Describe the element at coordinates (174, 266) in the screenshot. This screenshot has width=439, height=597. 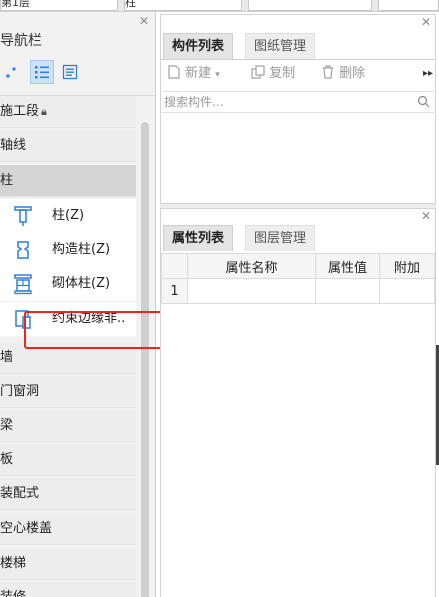
I see `row-index-header` at that location.